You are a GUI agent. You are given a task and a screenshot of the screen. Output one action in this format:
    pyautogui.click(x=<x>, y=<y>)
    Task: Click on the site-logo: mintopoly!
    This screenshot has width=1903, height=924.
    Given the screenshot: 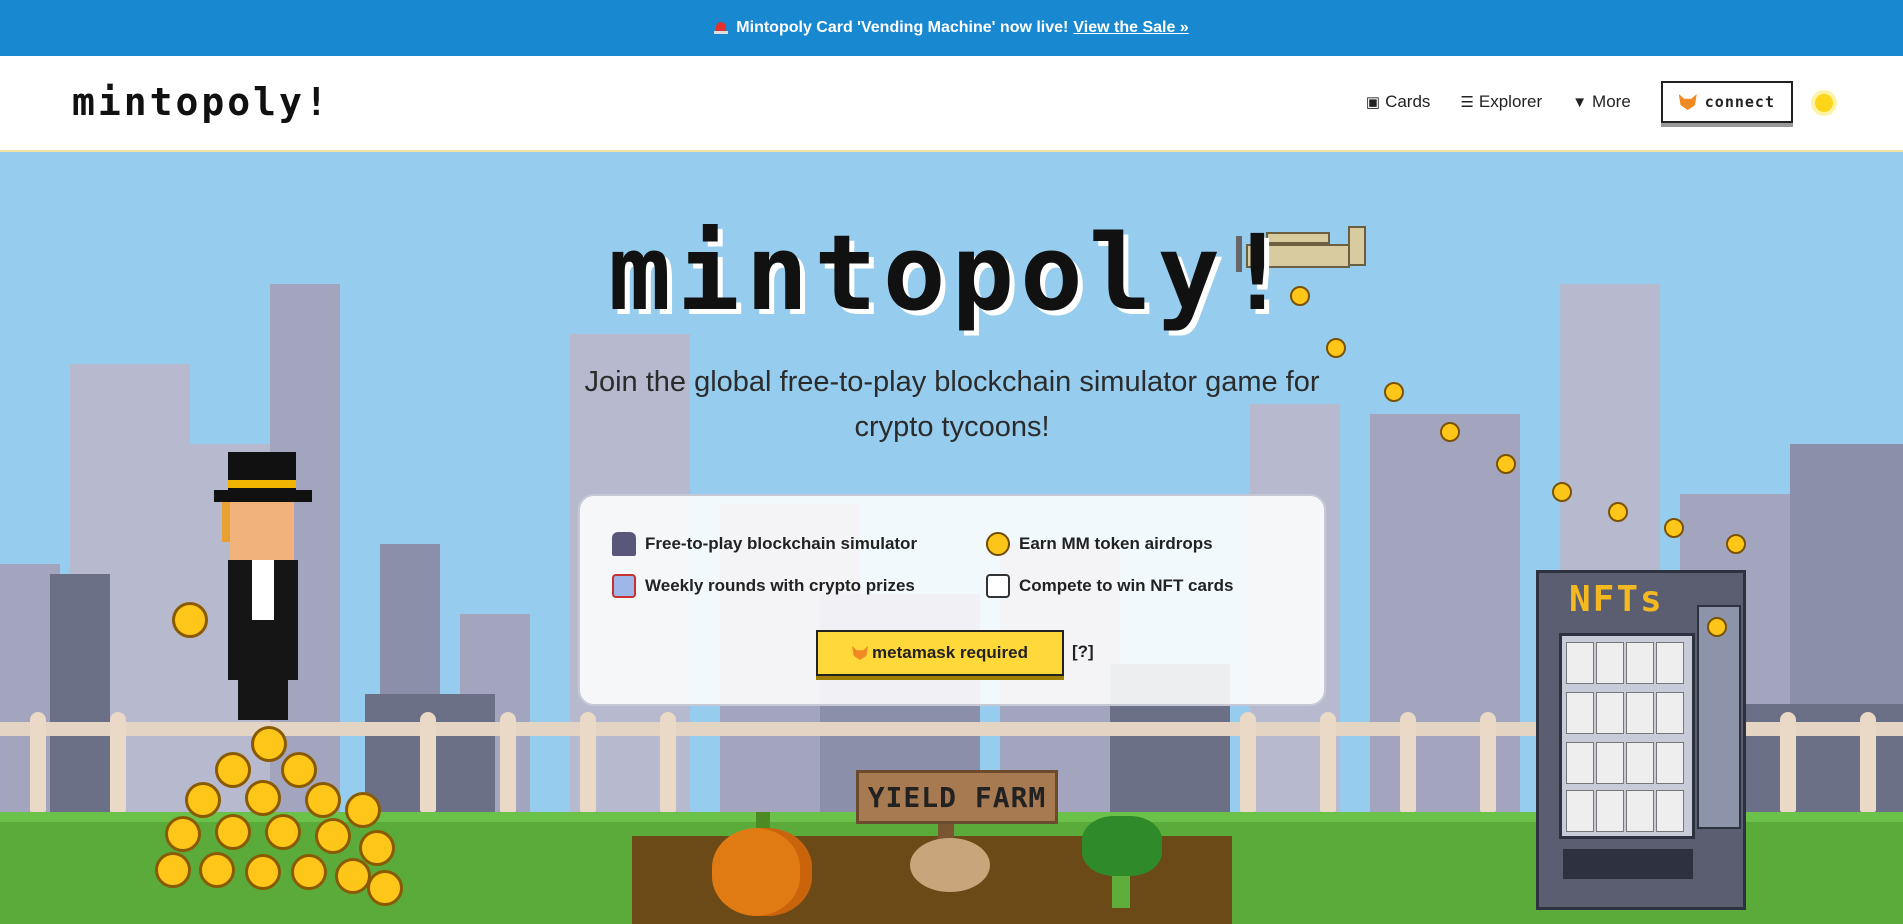 What is the action you would take?
    pyautogui.click(x=201, y=102)
    